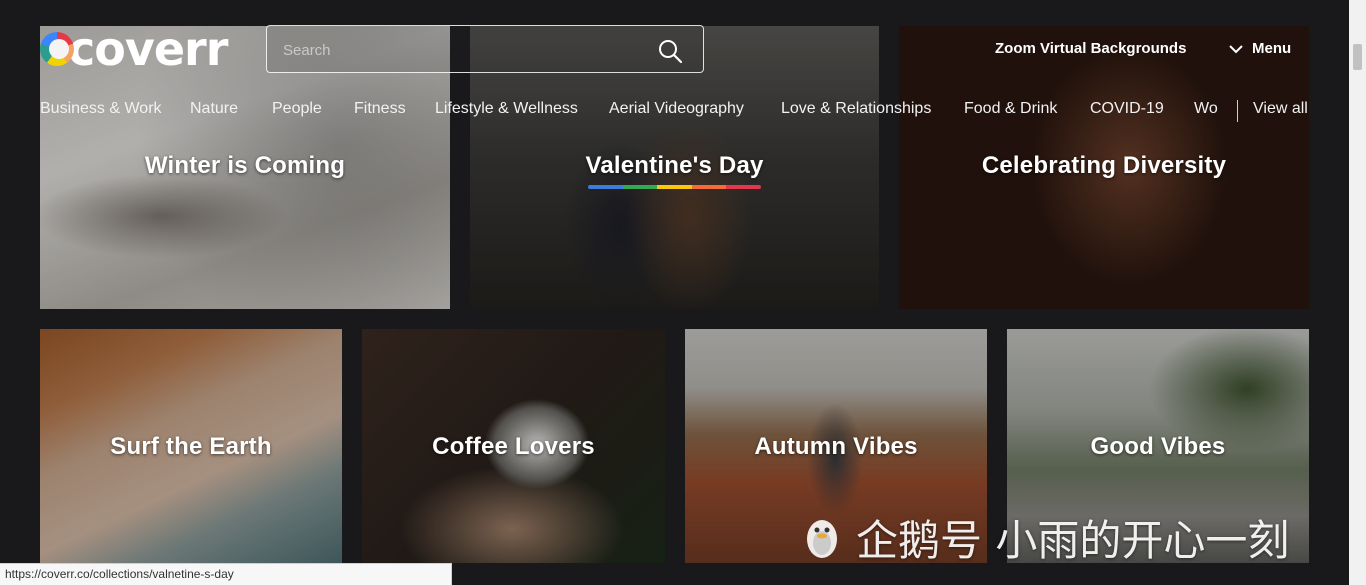 Image resolution: width=1366 pixels, height=585 pixels. What do you see at coordinates (1010, 109) in the screenshot?
I see `category-food-drink: Food & Drink` at bounding box center [1010, 109].